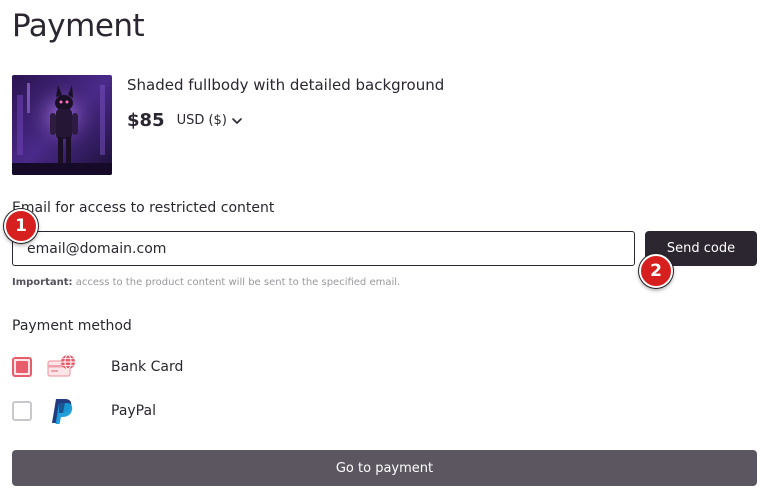 This screenshot has height=497, width=777. Describe the element at coordinates (72, 326) in the screenshot. I see `payment-method-label: Payment method` at that location.